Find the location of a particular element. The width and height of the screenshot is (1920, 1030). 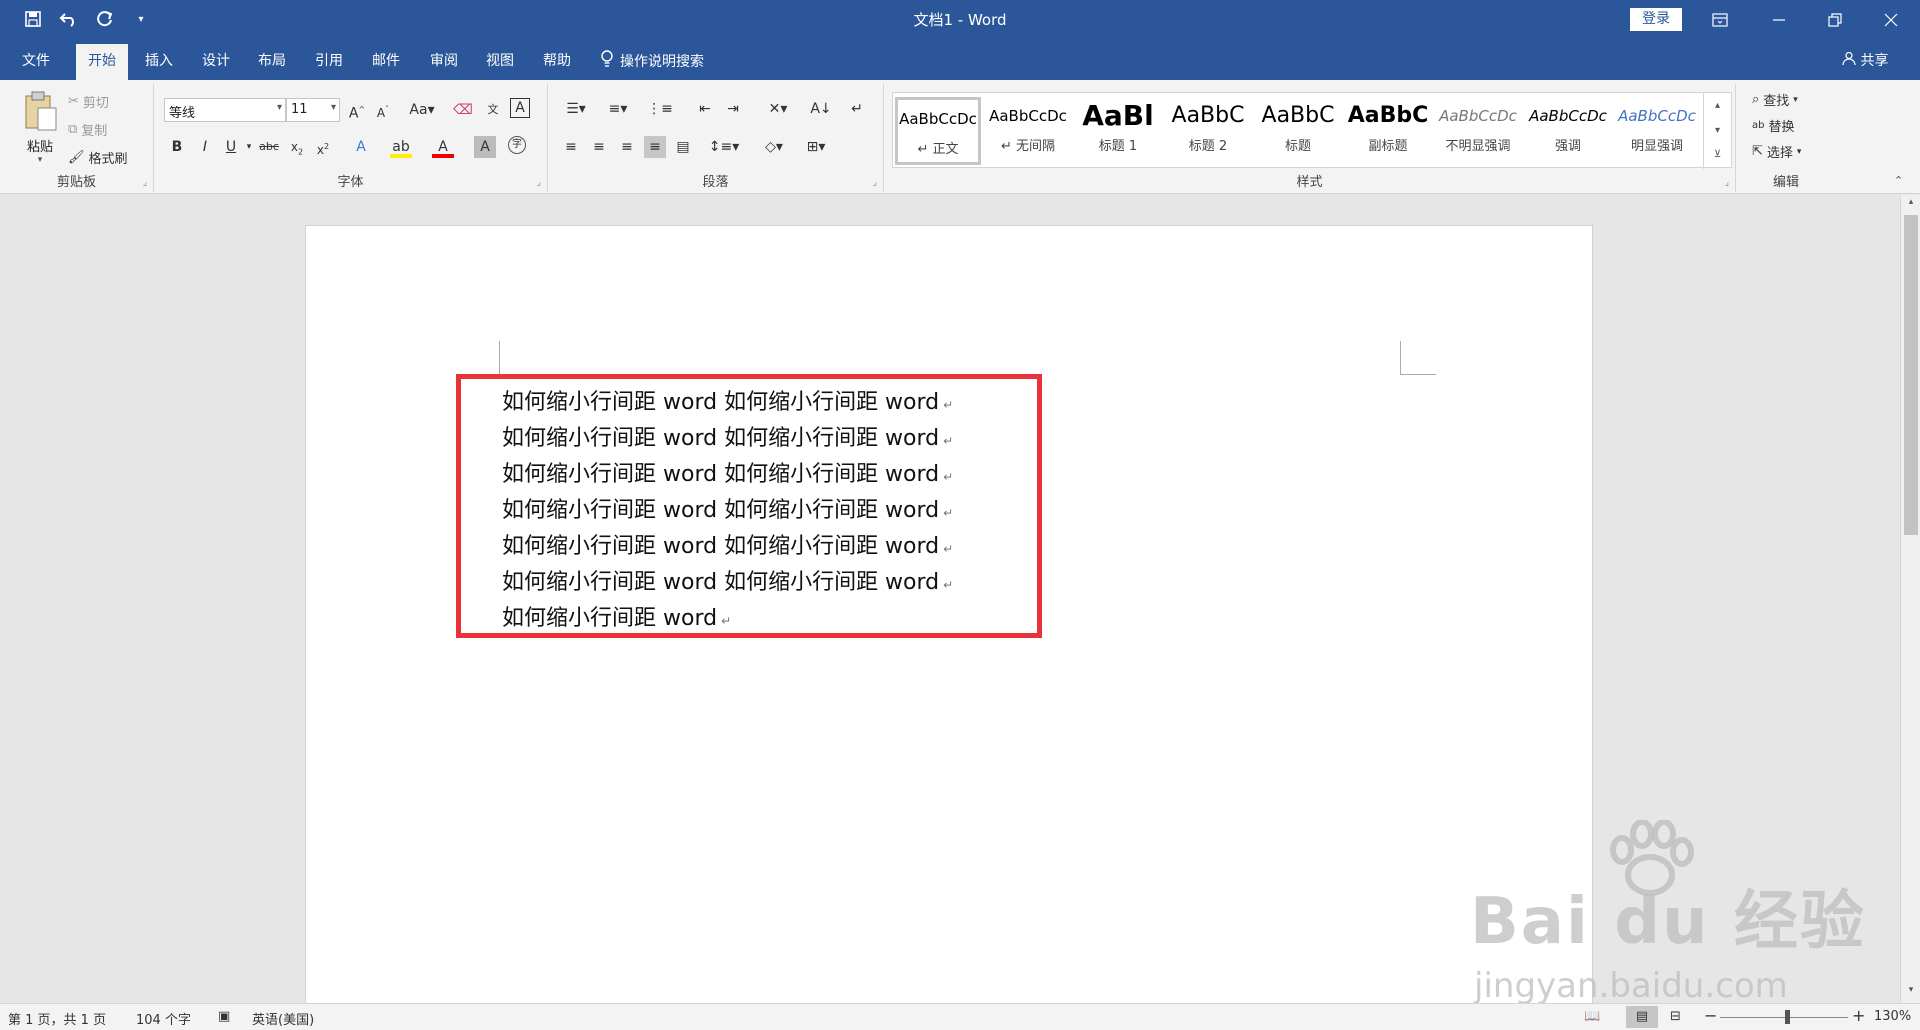

close-icon is located at coordinates (1891, 20).